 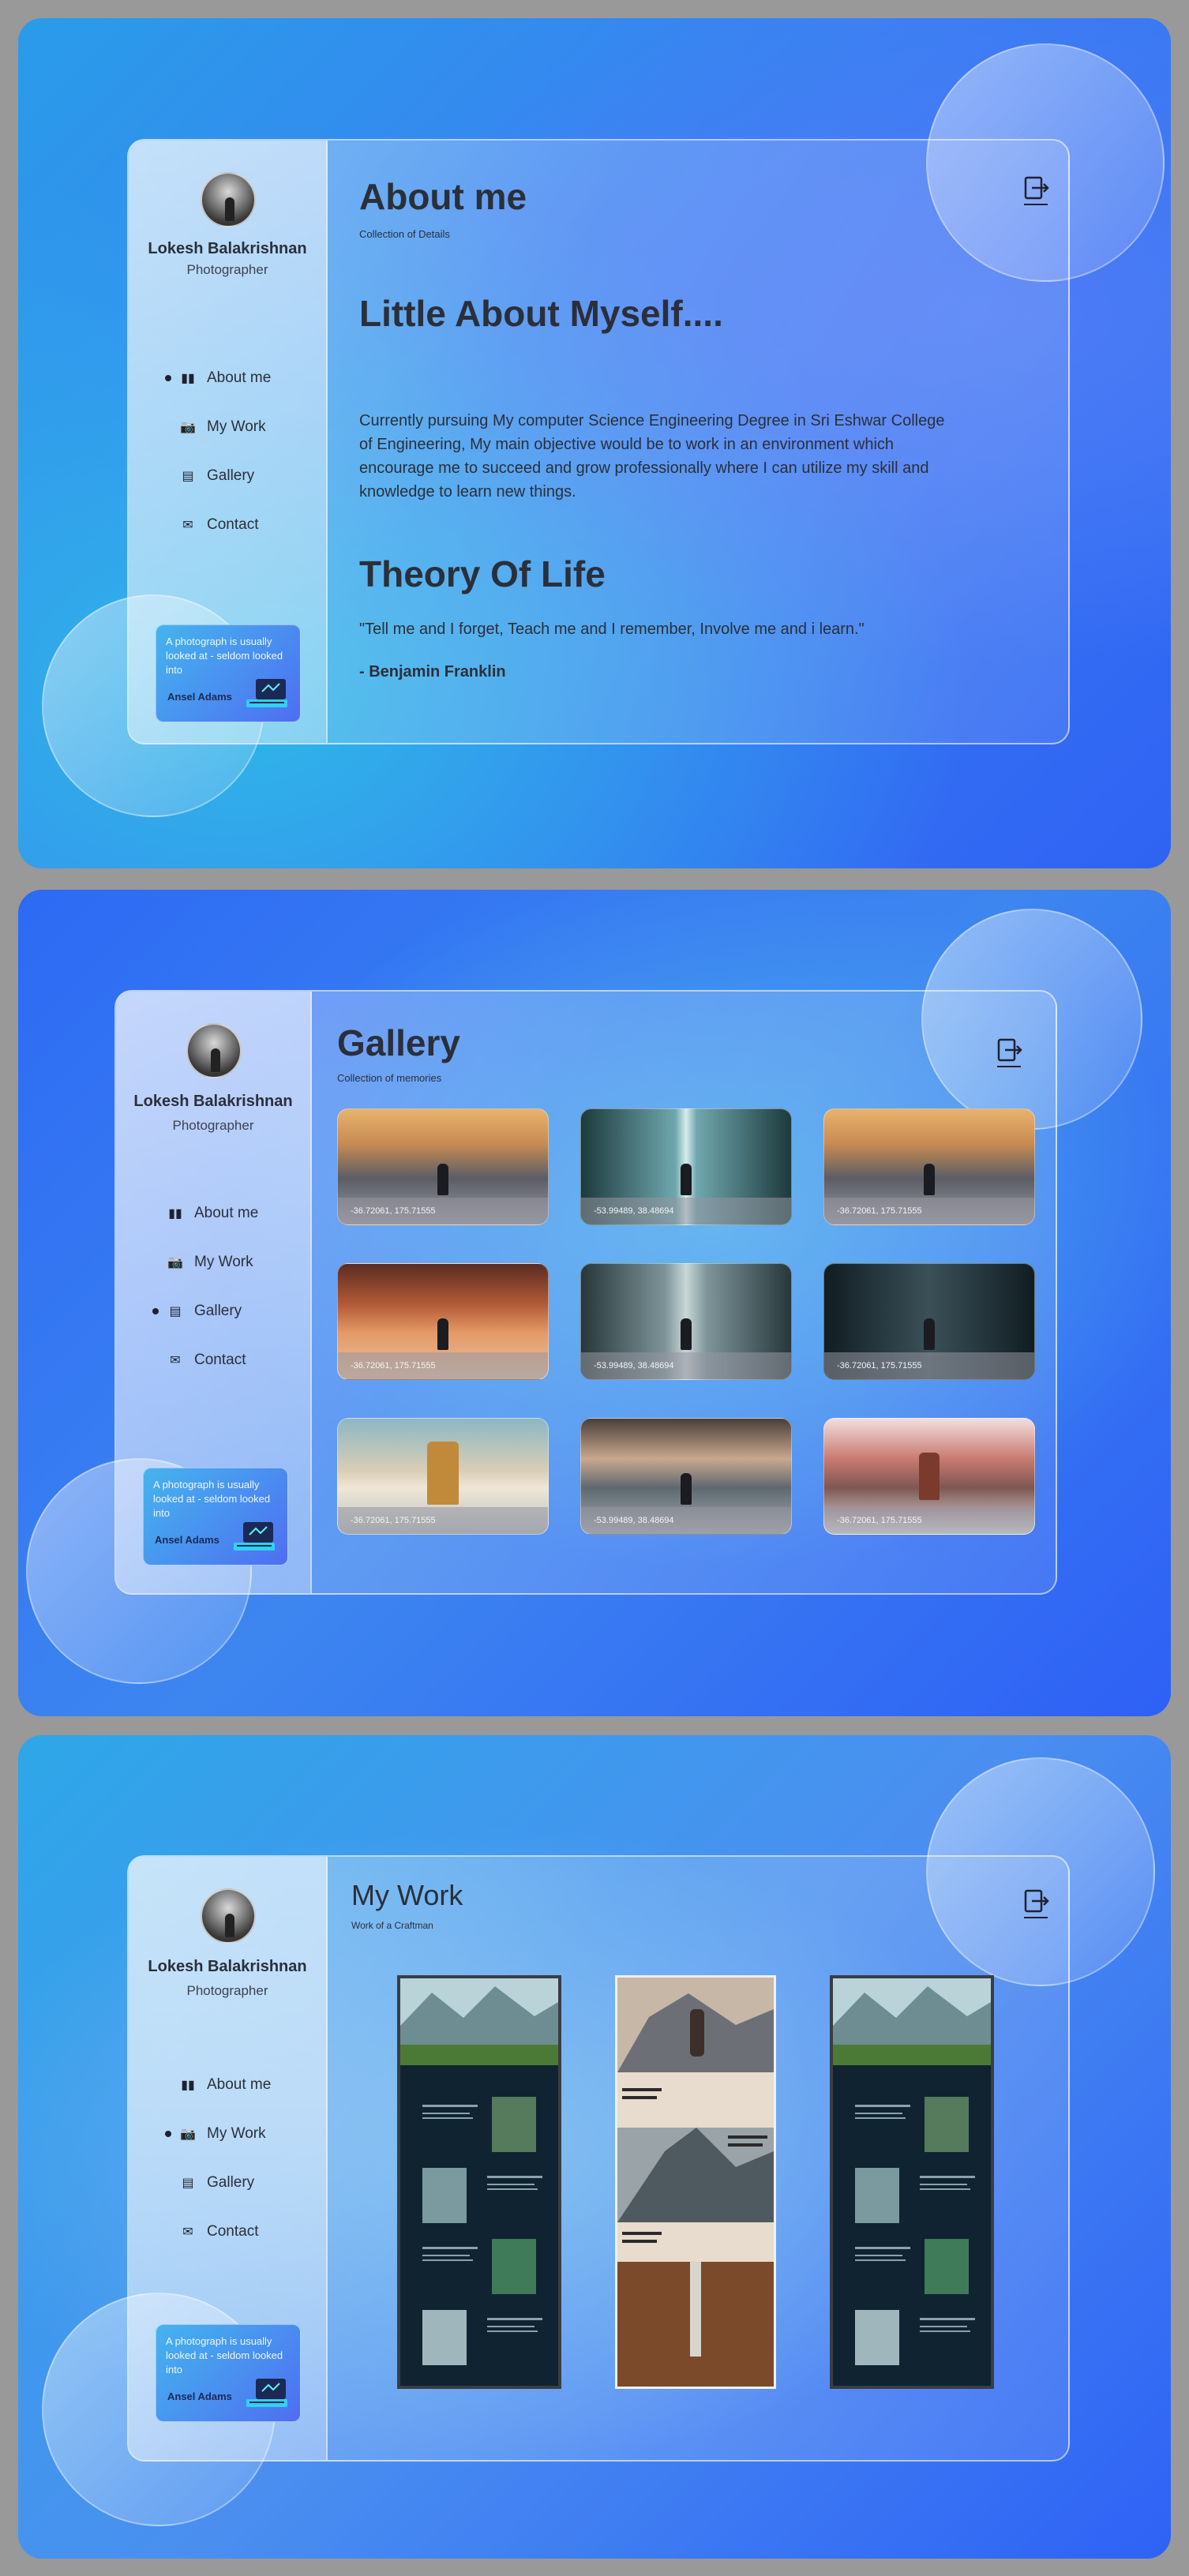 What do you see at coordinates (398, 1042) in the screenshot?
I see `page-title: Gallery` at bounding box center [398, 1042].